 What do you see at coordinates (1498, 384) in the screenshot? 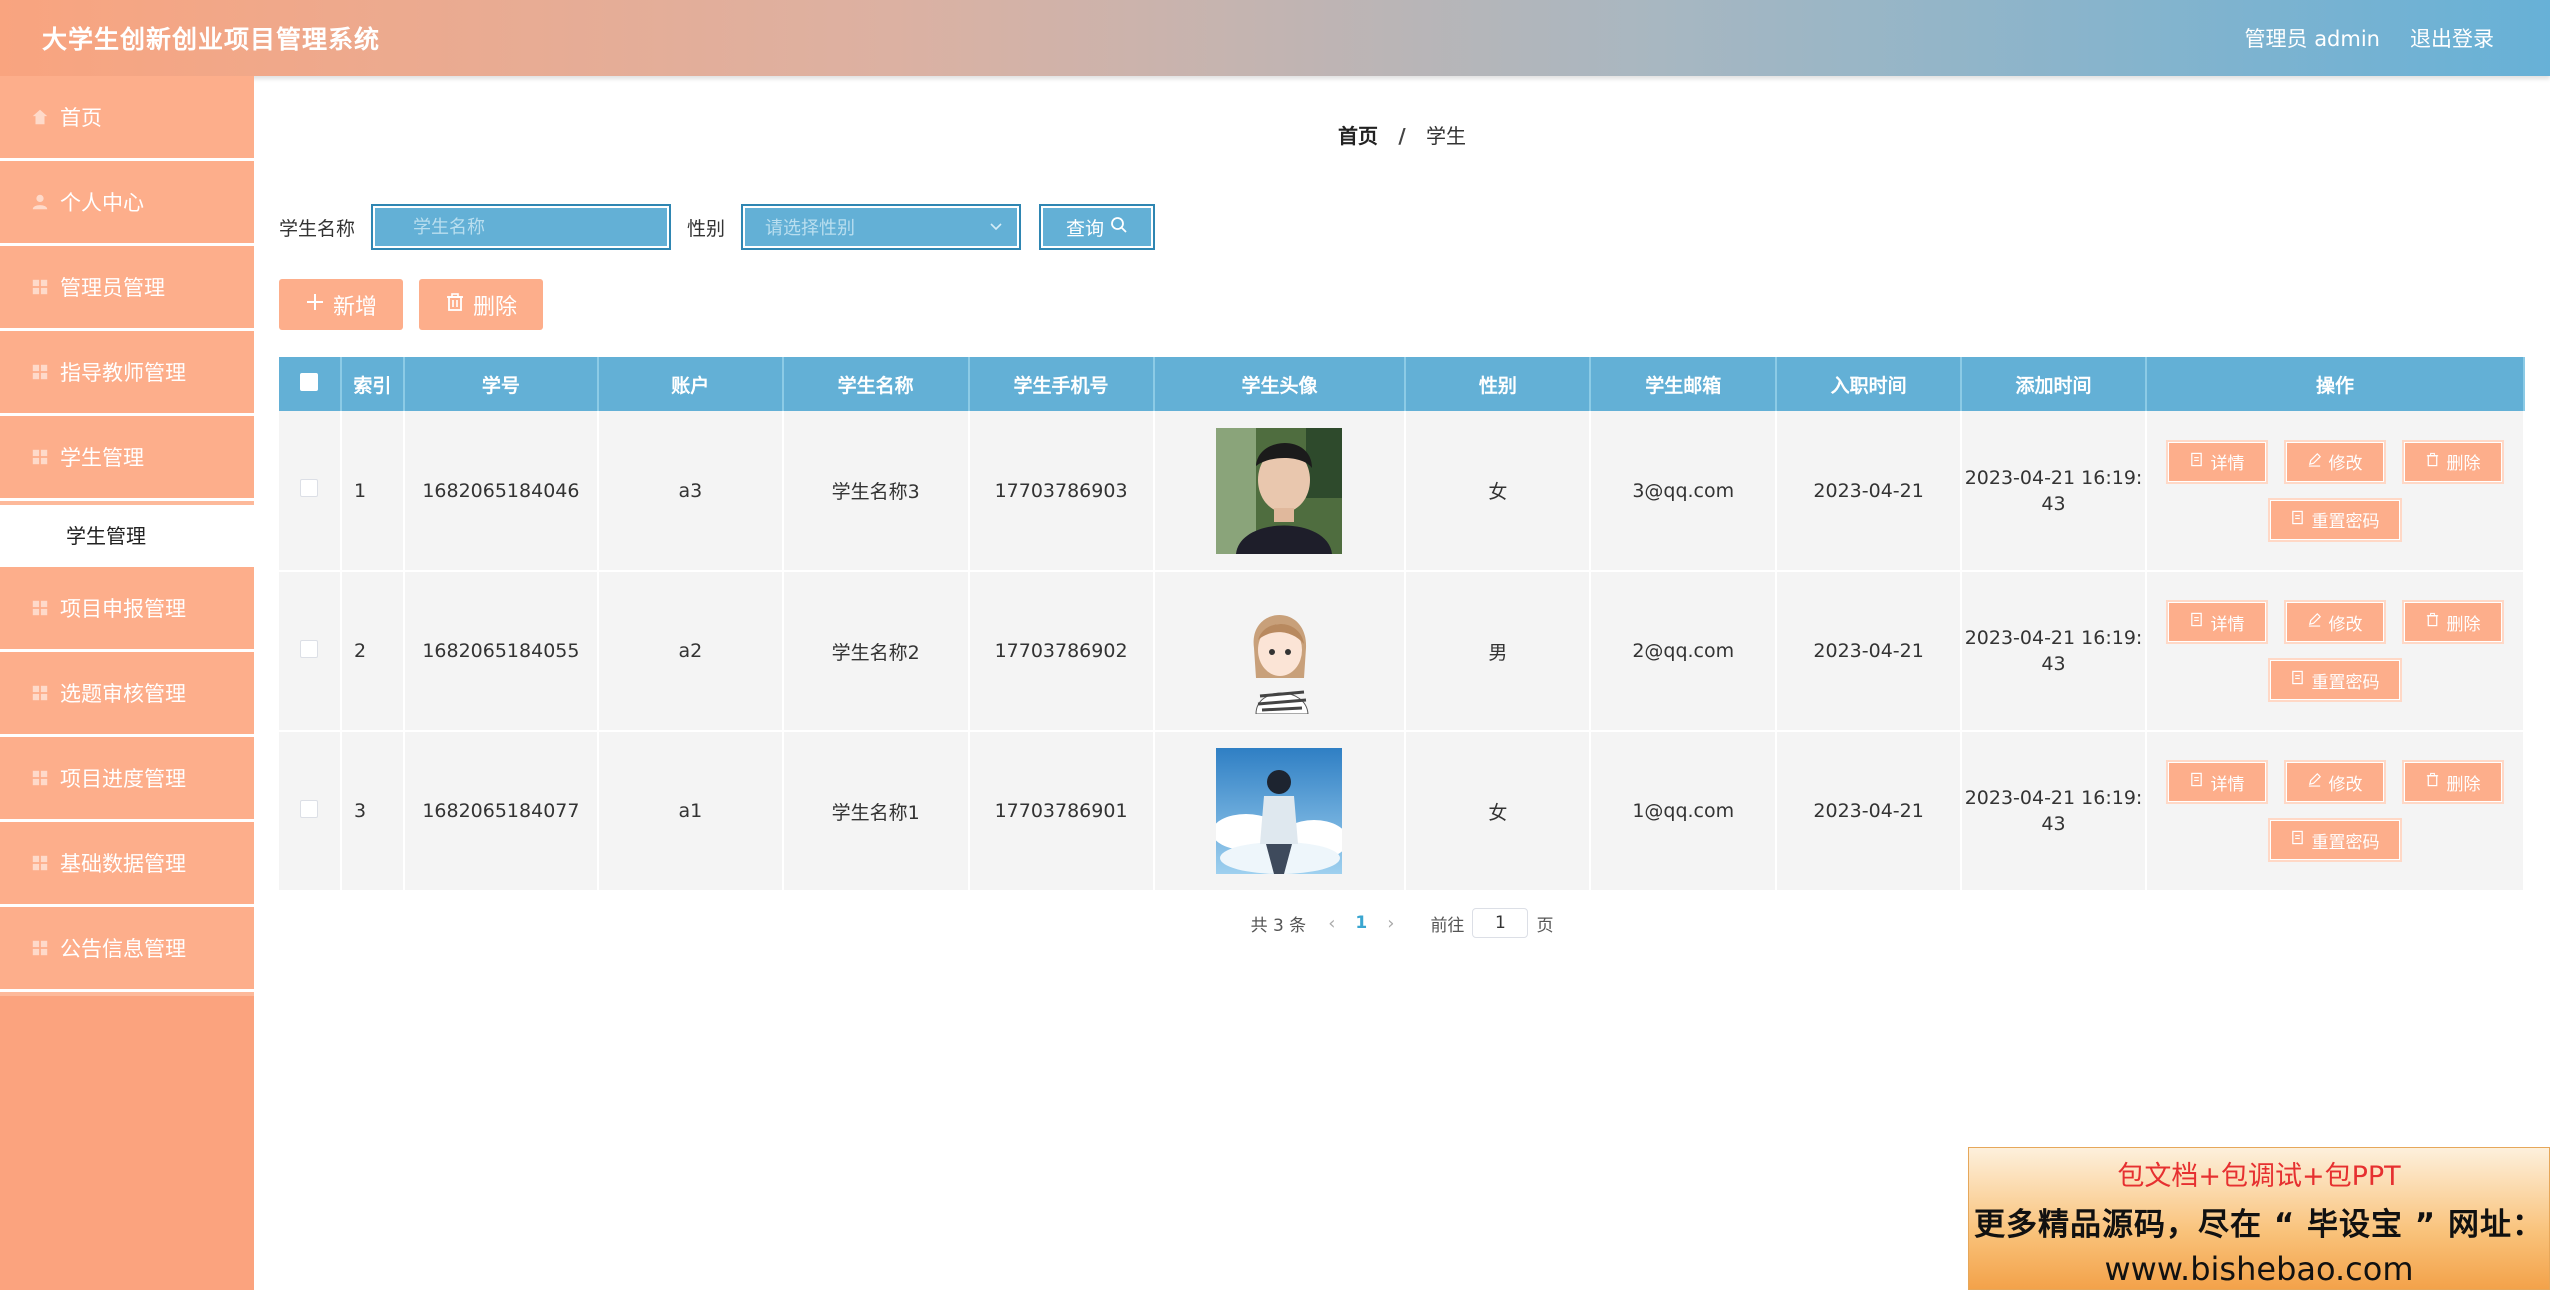
I see `col-header: 性别` at bounding box center [1498, 384].